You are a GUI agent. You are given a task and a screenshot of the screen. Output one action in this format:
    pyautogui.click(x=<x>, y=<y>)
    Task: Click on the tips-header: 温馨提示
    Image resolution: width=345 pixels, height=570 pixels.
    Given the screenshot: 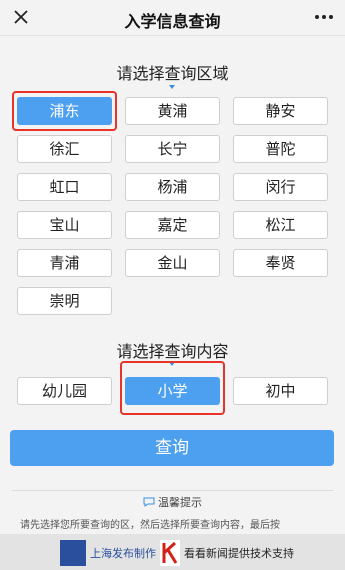 What is the action you would take?
    pyautogui.click(x=172, y=502)
    